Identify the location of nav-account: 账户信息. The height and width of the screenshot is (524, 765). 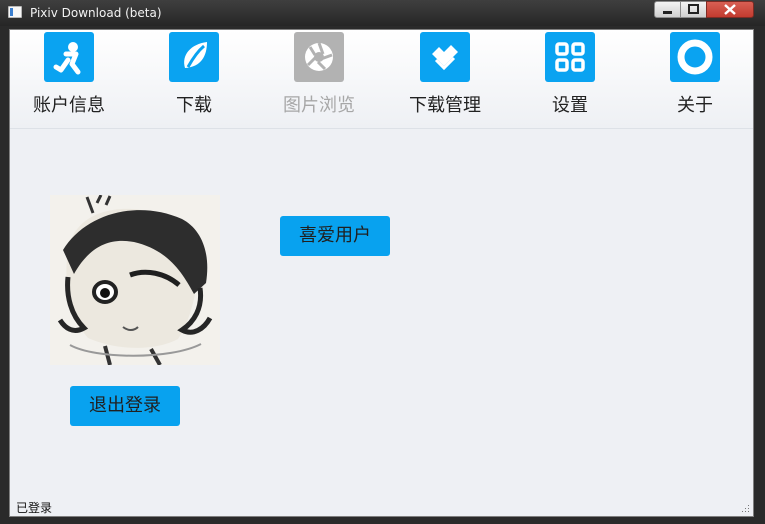
(69, 77).